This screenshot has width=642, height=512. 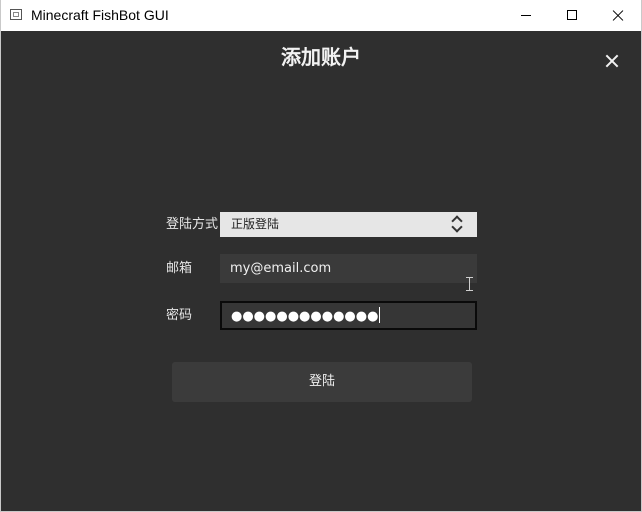 I want to click on login-method-select: 正版登陆, so click(x=348, y=224).